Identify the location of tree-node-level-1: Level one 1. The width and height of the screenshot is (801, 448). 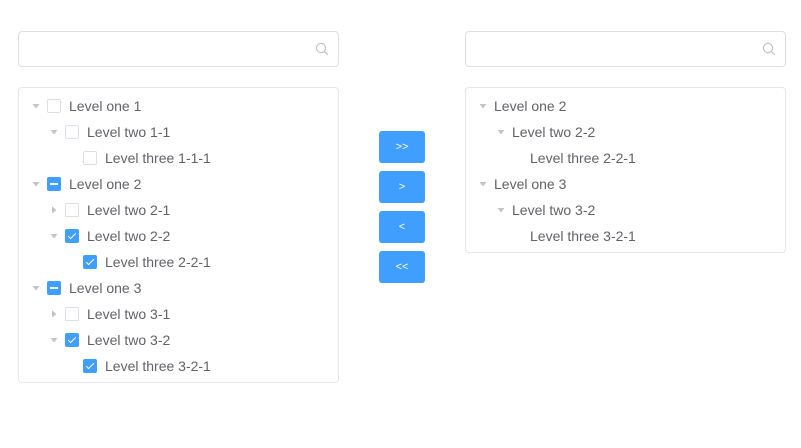
(86, 106).